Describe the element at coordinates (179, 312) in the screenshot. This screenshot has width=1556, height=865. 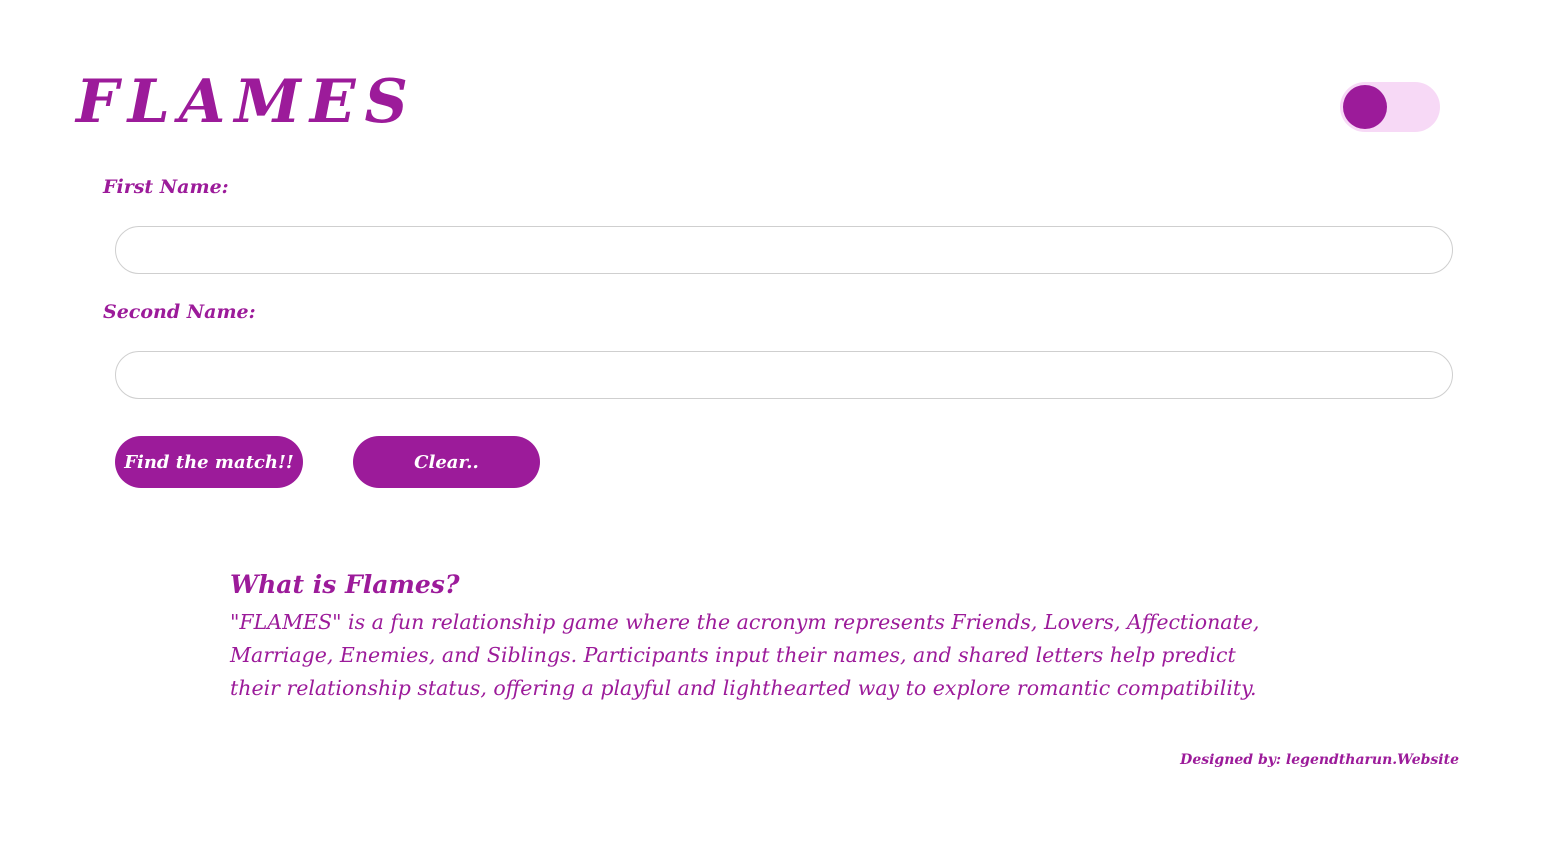
I see `second-name-label: Second Name:` at that location.